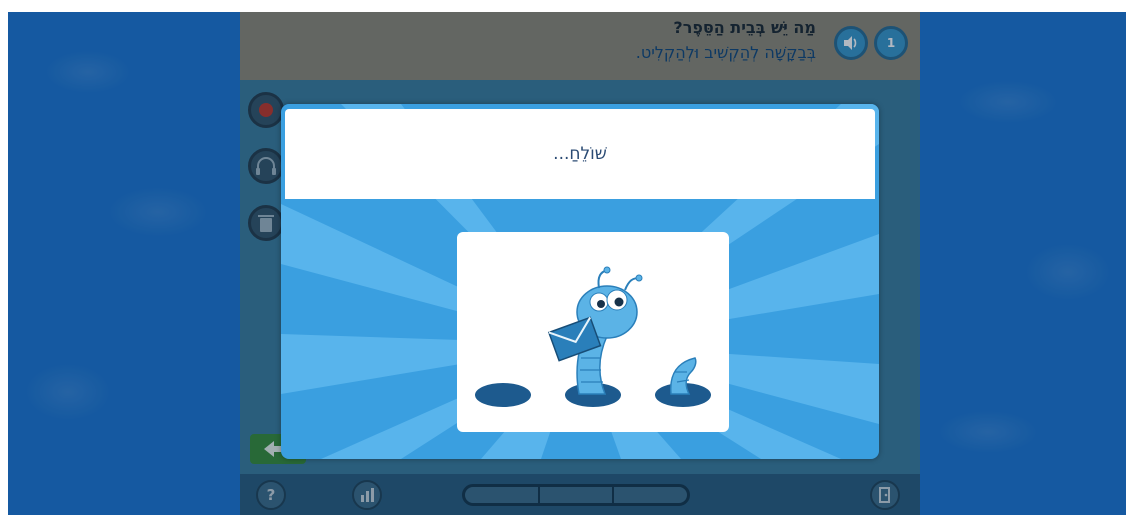  What do you see at coordinates (593, 336) in the screenshot?
I see `worm-with-envelope-illustration` at bounding box center [593, 336].